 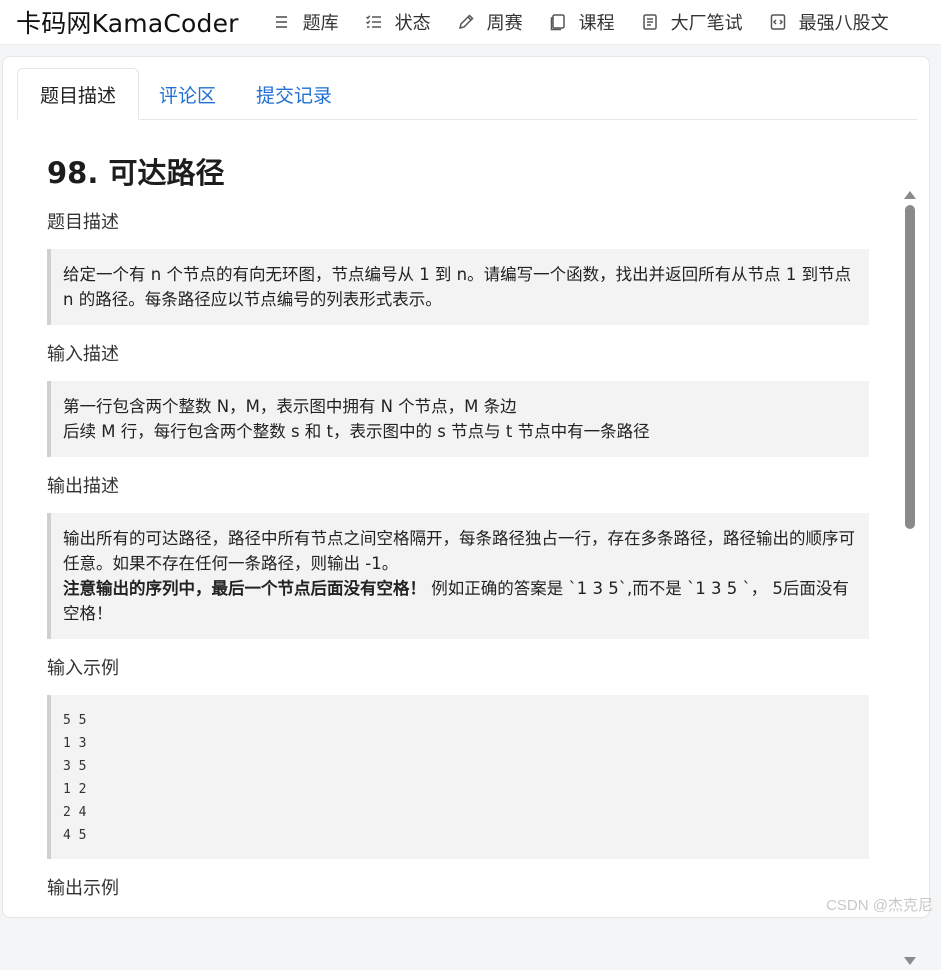 I want to click on nav-exams: 大厂笔试, so click(x=692, y=22).